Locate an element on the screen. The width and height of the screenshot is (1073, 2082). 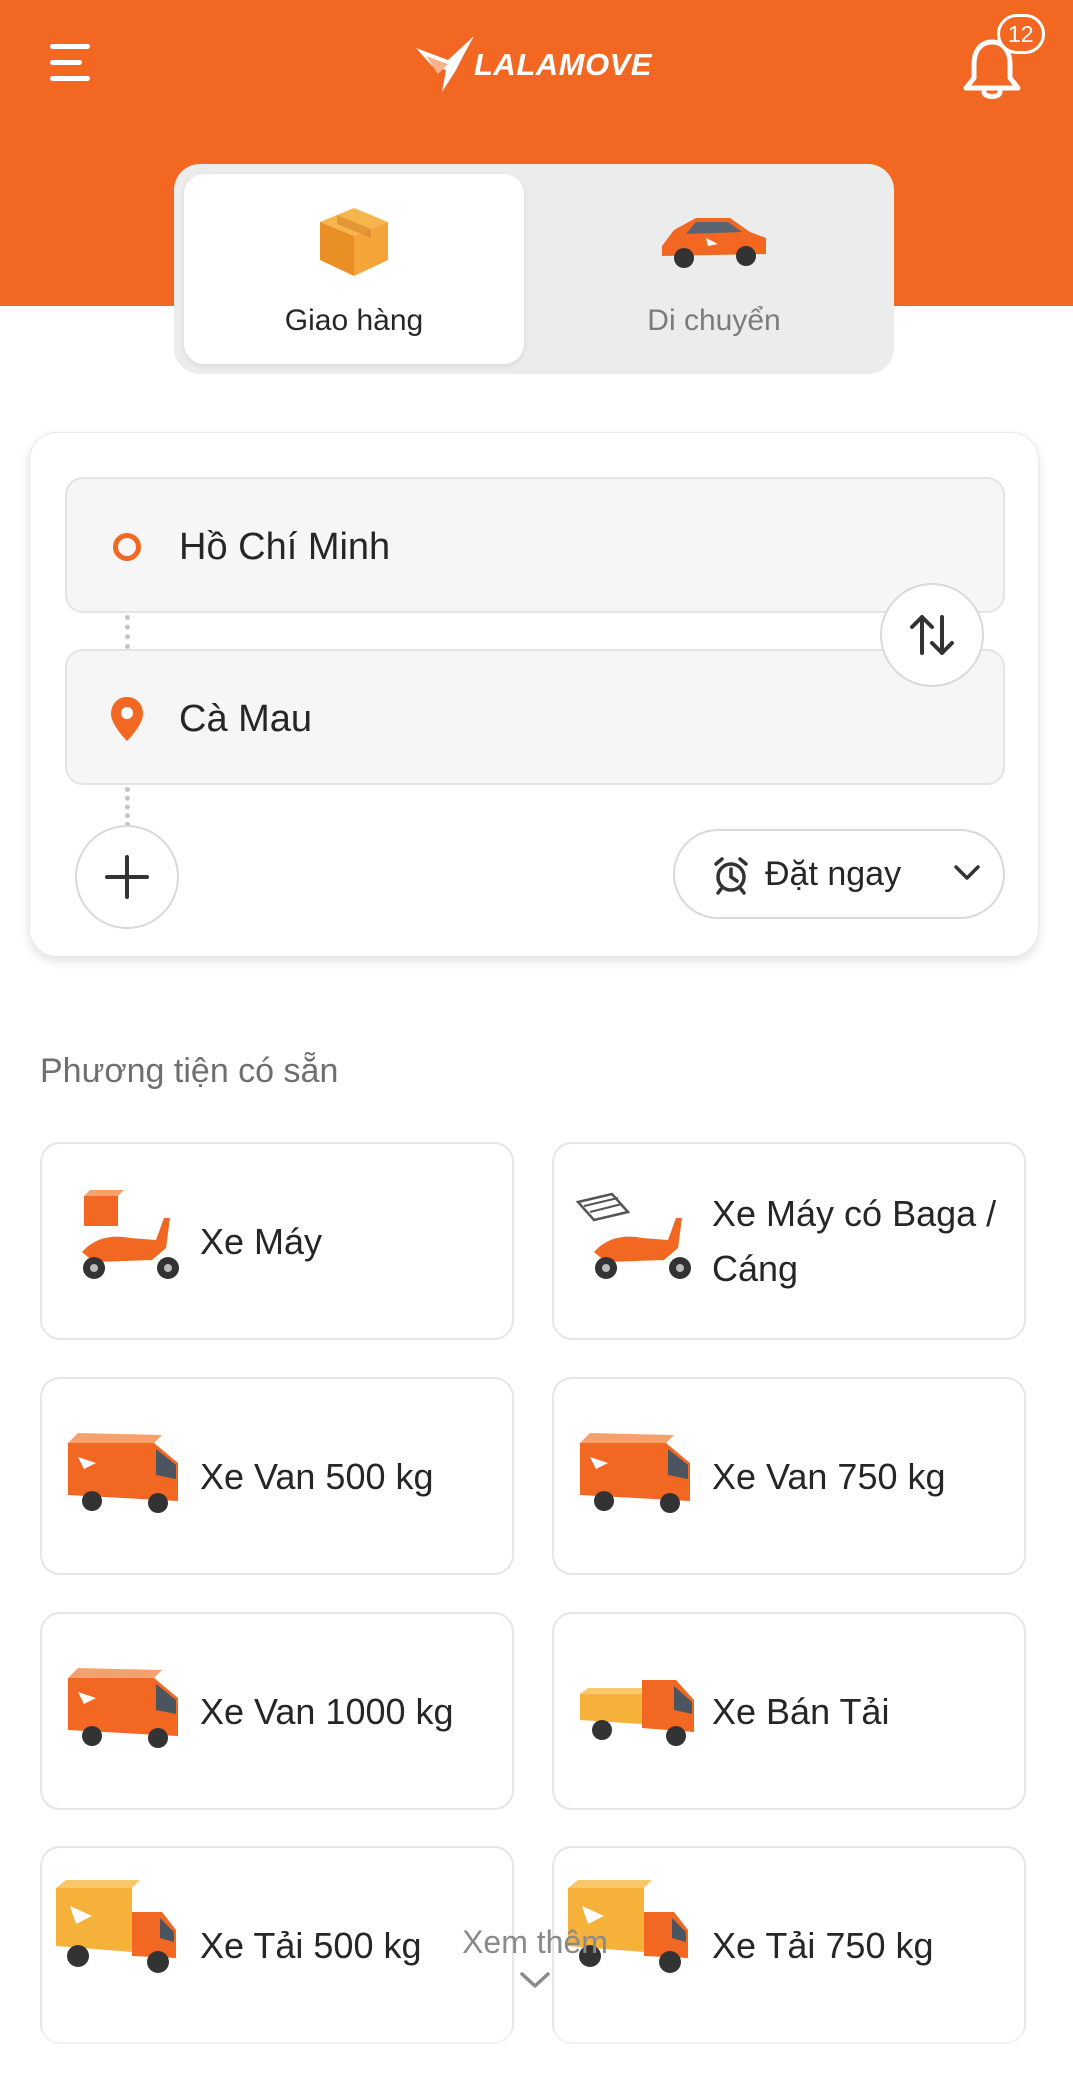
schedule-label: Đặt ngay is located at coordinates (833, 874).